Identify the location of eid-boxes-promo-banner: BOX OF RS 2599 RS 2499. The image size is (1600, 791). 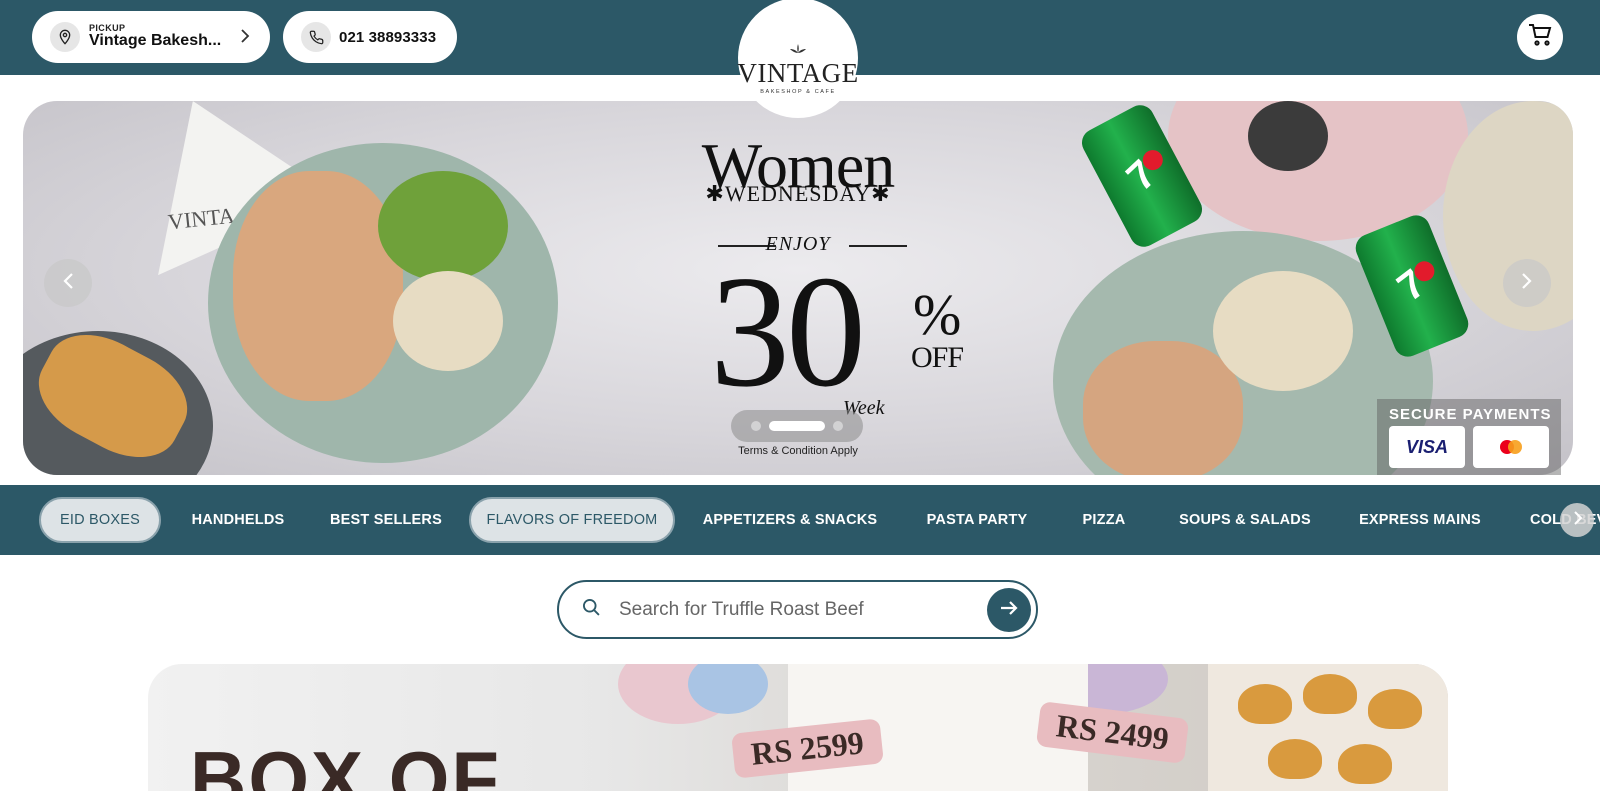
(798, 727).